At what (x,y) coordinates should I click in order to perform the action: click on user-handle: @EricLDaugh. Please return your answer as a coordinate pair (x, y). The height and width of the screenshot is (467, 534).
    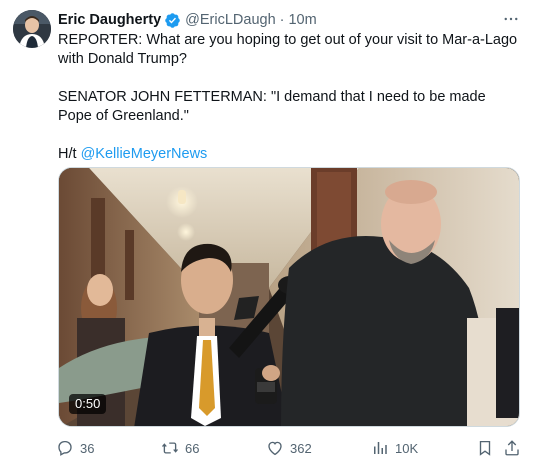
    Looking at the image, I should click on (230, 20).